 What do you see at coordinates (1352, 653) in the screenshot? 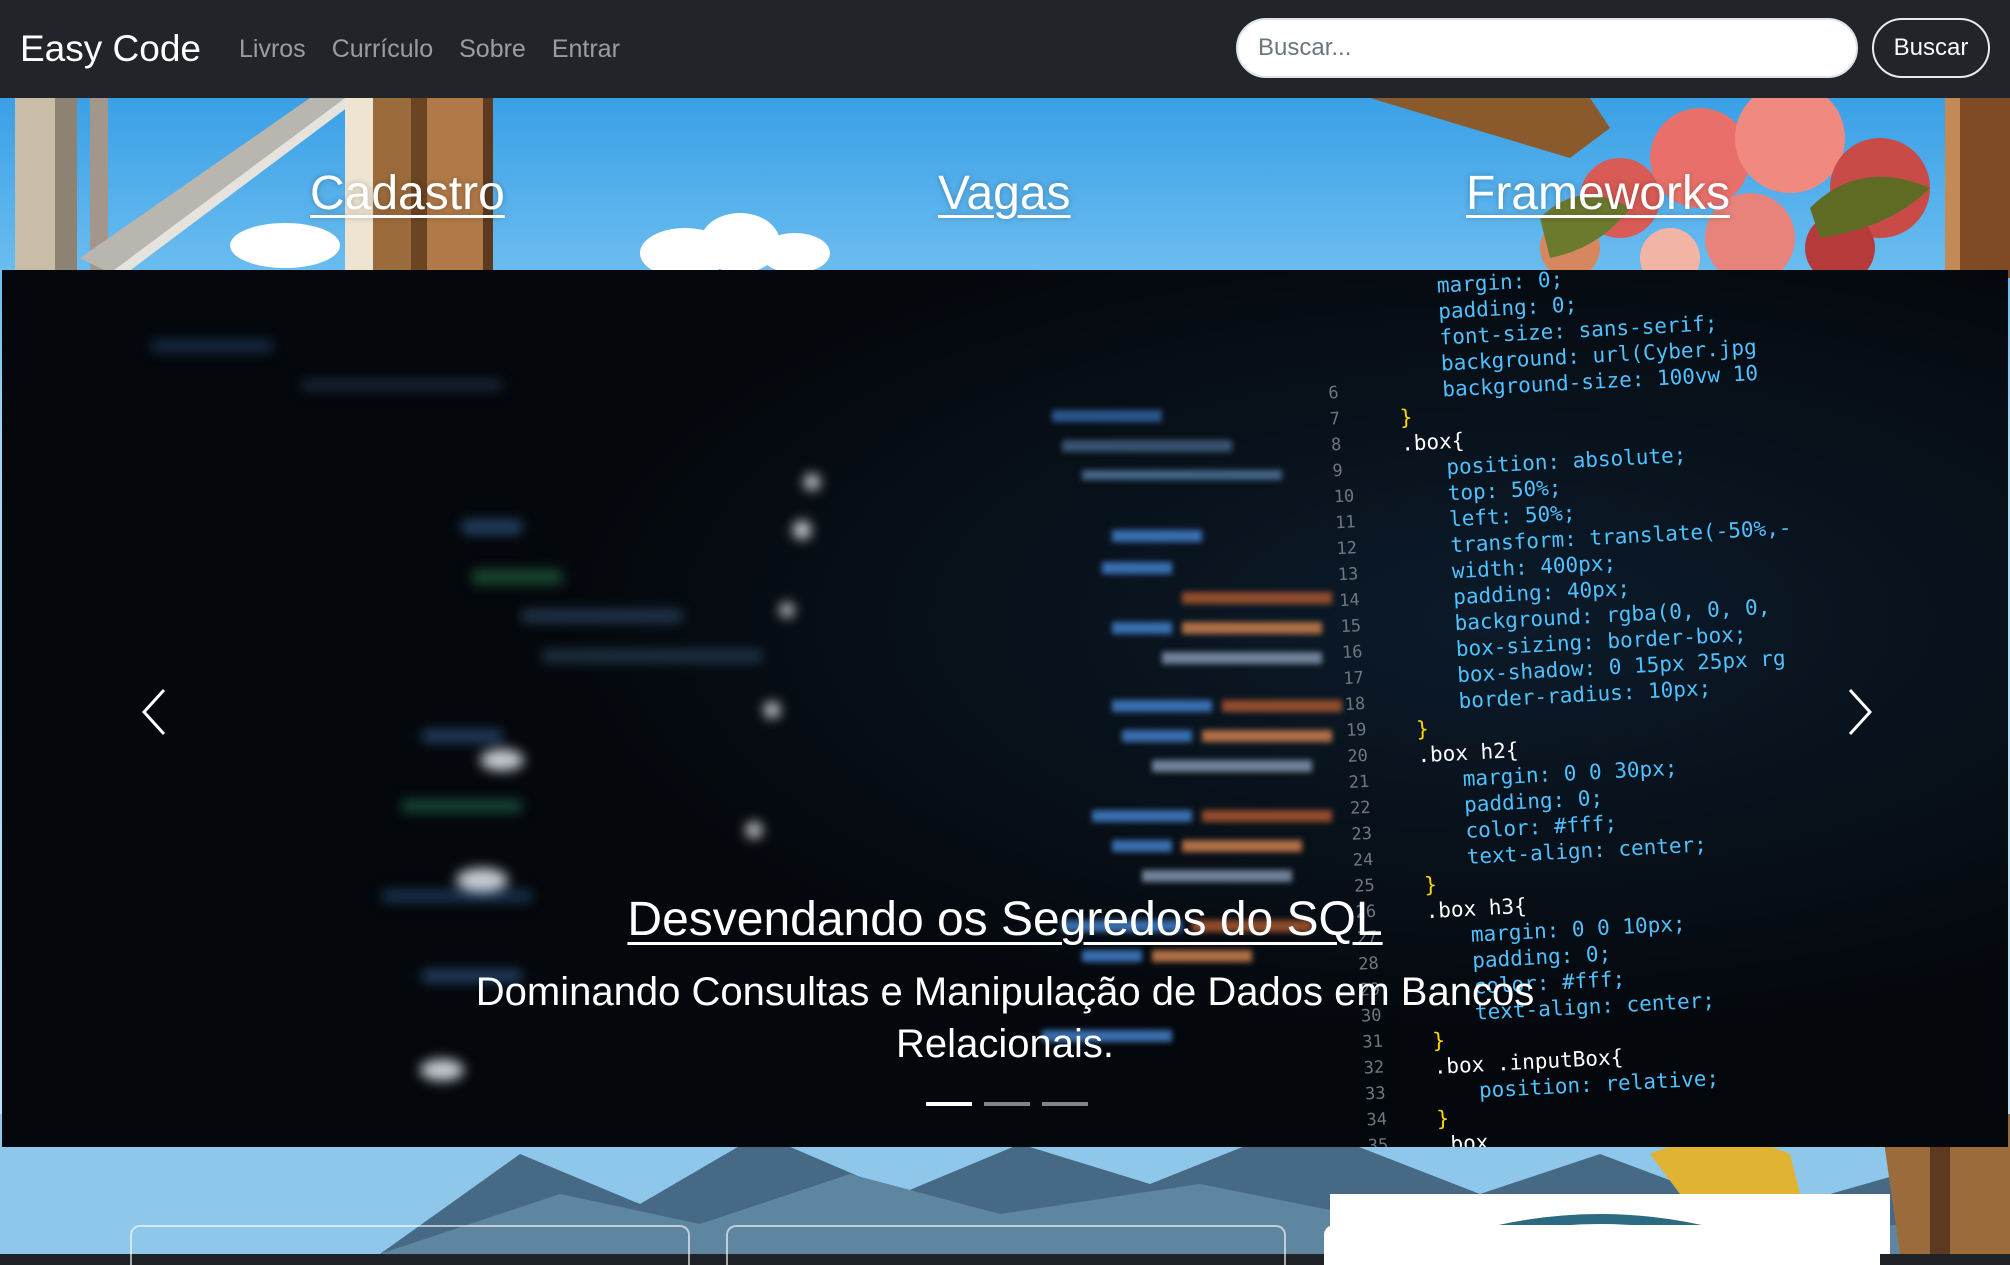
I see `line-number: 16` at bounding box center [1352, 653].